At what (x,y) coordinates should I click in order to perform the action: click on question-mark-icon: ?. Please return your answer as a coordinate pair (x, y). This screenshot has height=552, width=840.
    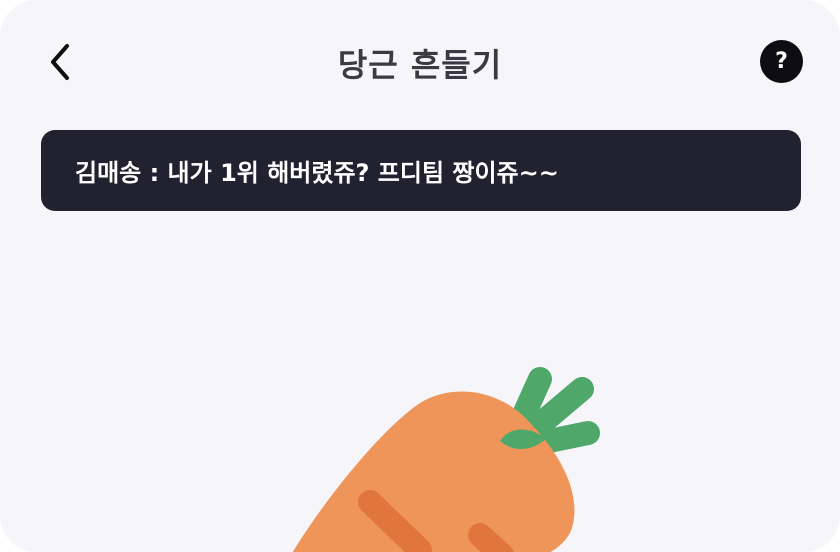
    Looking at the image, I should click on (781, 61).